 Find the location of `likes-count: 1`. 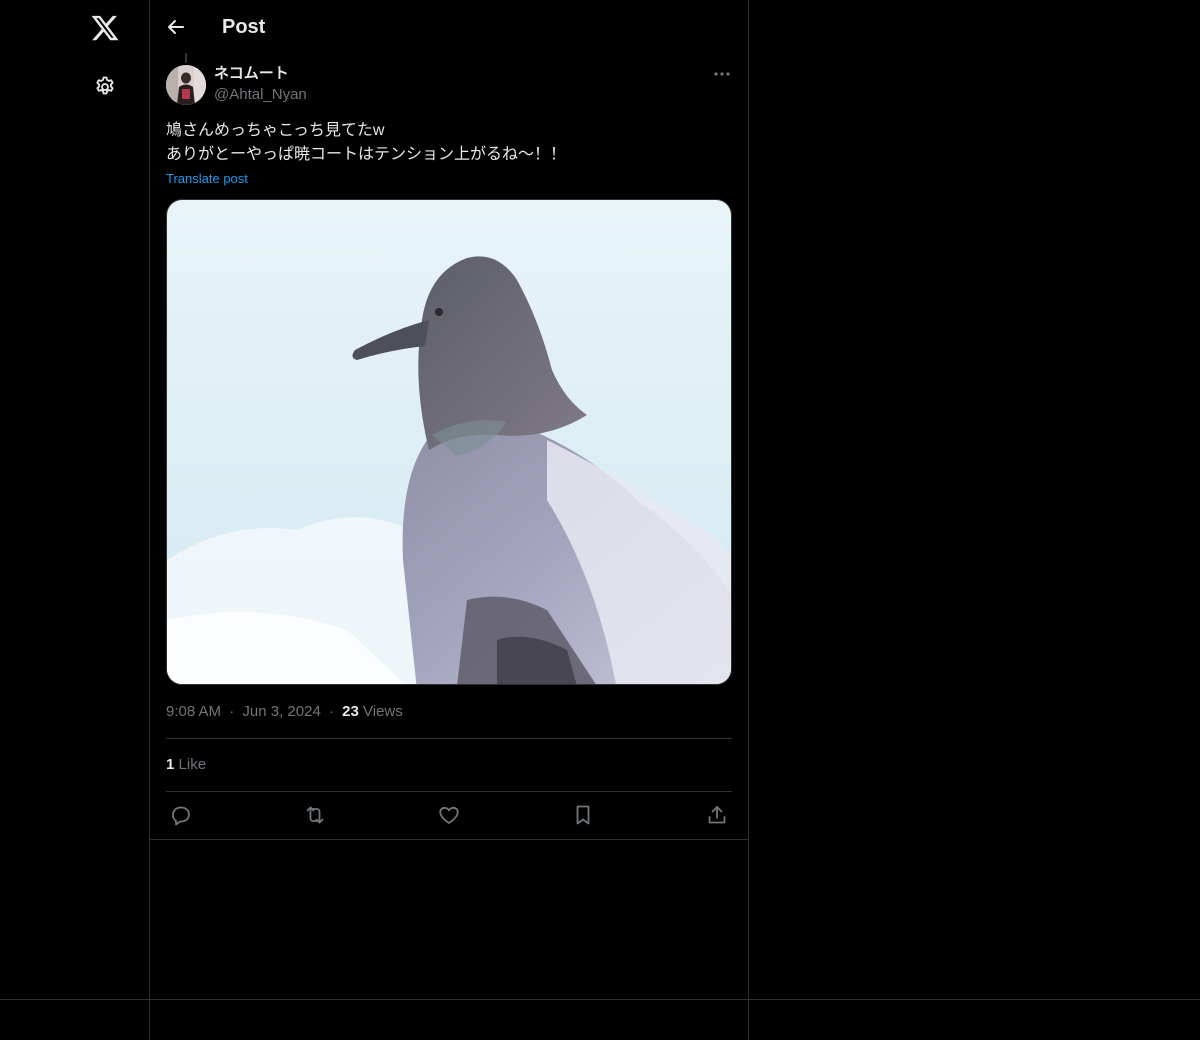

likes-count: 1 is located at coordinates (170, 764).